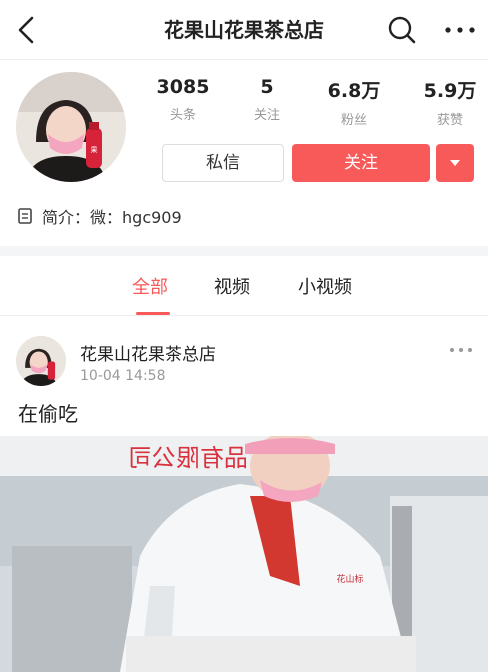  I want to click on bio: 简介： 微：hgc909, so click(100, 216).